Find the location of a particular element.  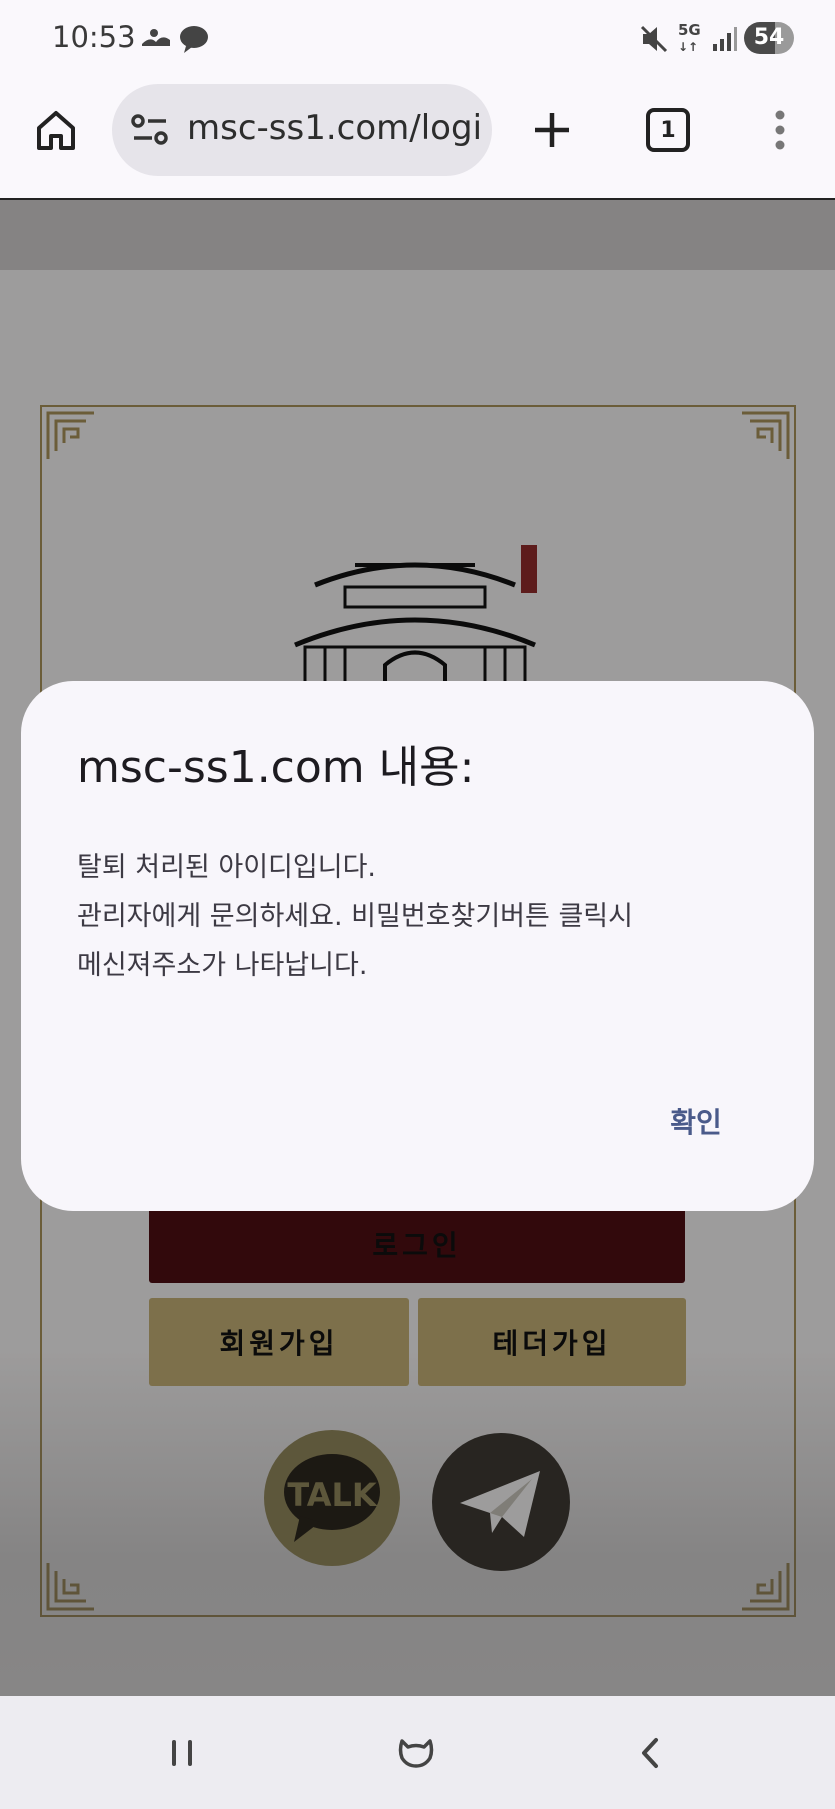

more-menu-button is located at coordinates (780, 130).